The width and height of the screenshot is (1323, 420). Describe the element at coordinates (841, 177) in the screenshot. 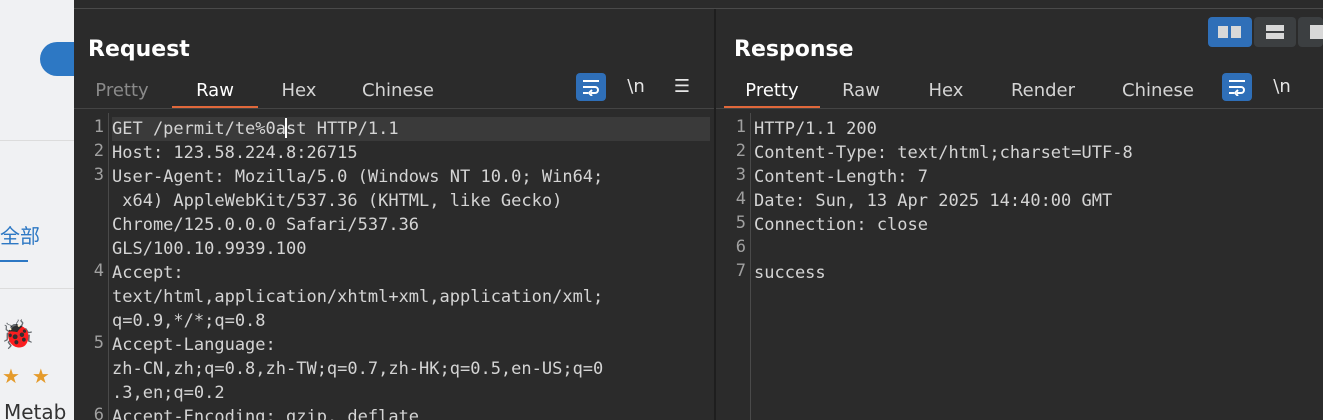

I see `code-text: Content-Length: 7` at that location.